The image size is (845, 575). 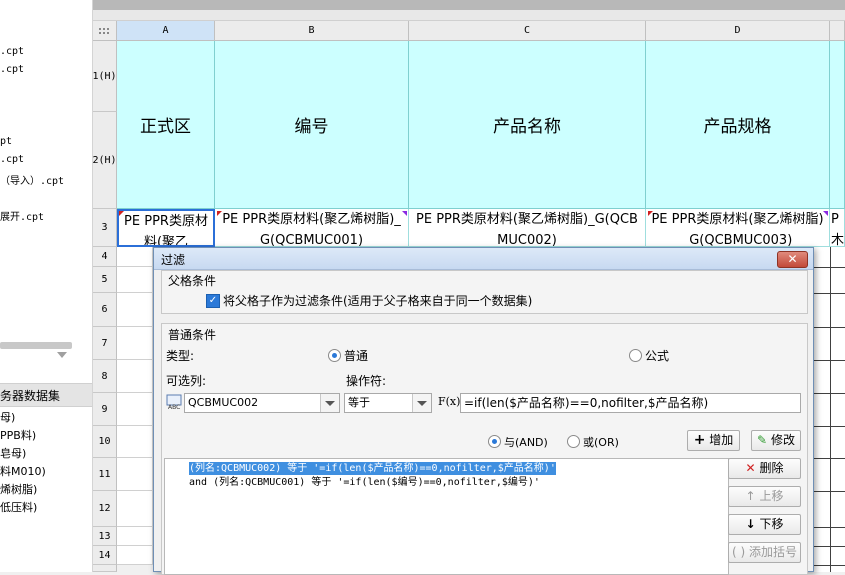 I want to click on logic-or-label: 或(OR), so click(x=601, y=442).